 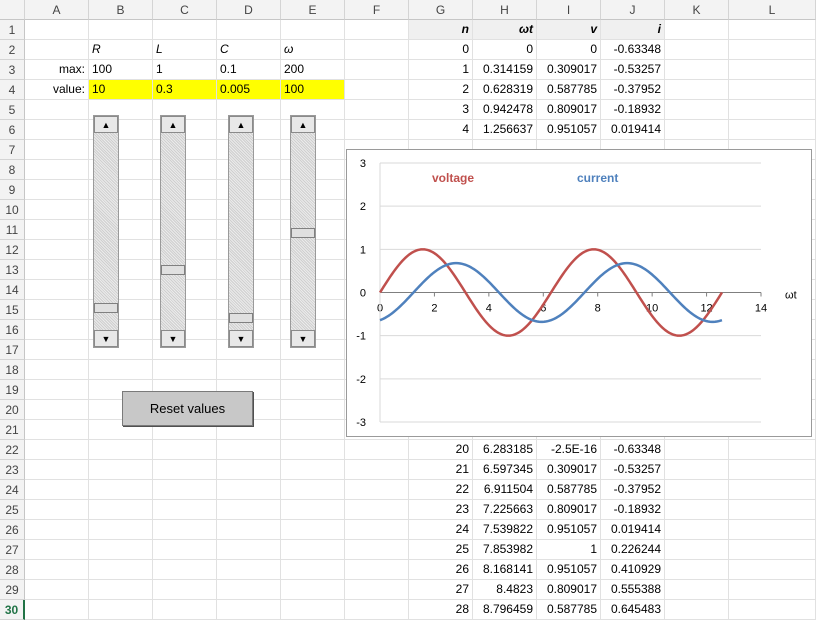 What do you see at coordinates (313, 10) in the screenshot?
I see `column-header-e: E` at bounding box center [313, 10].